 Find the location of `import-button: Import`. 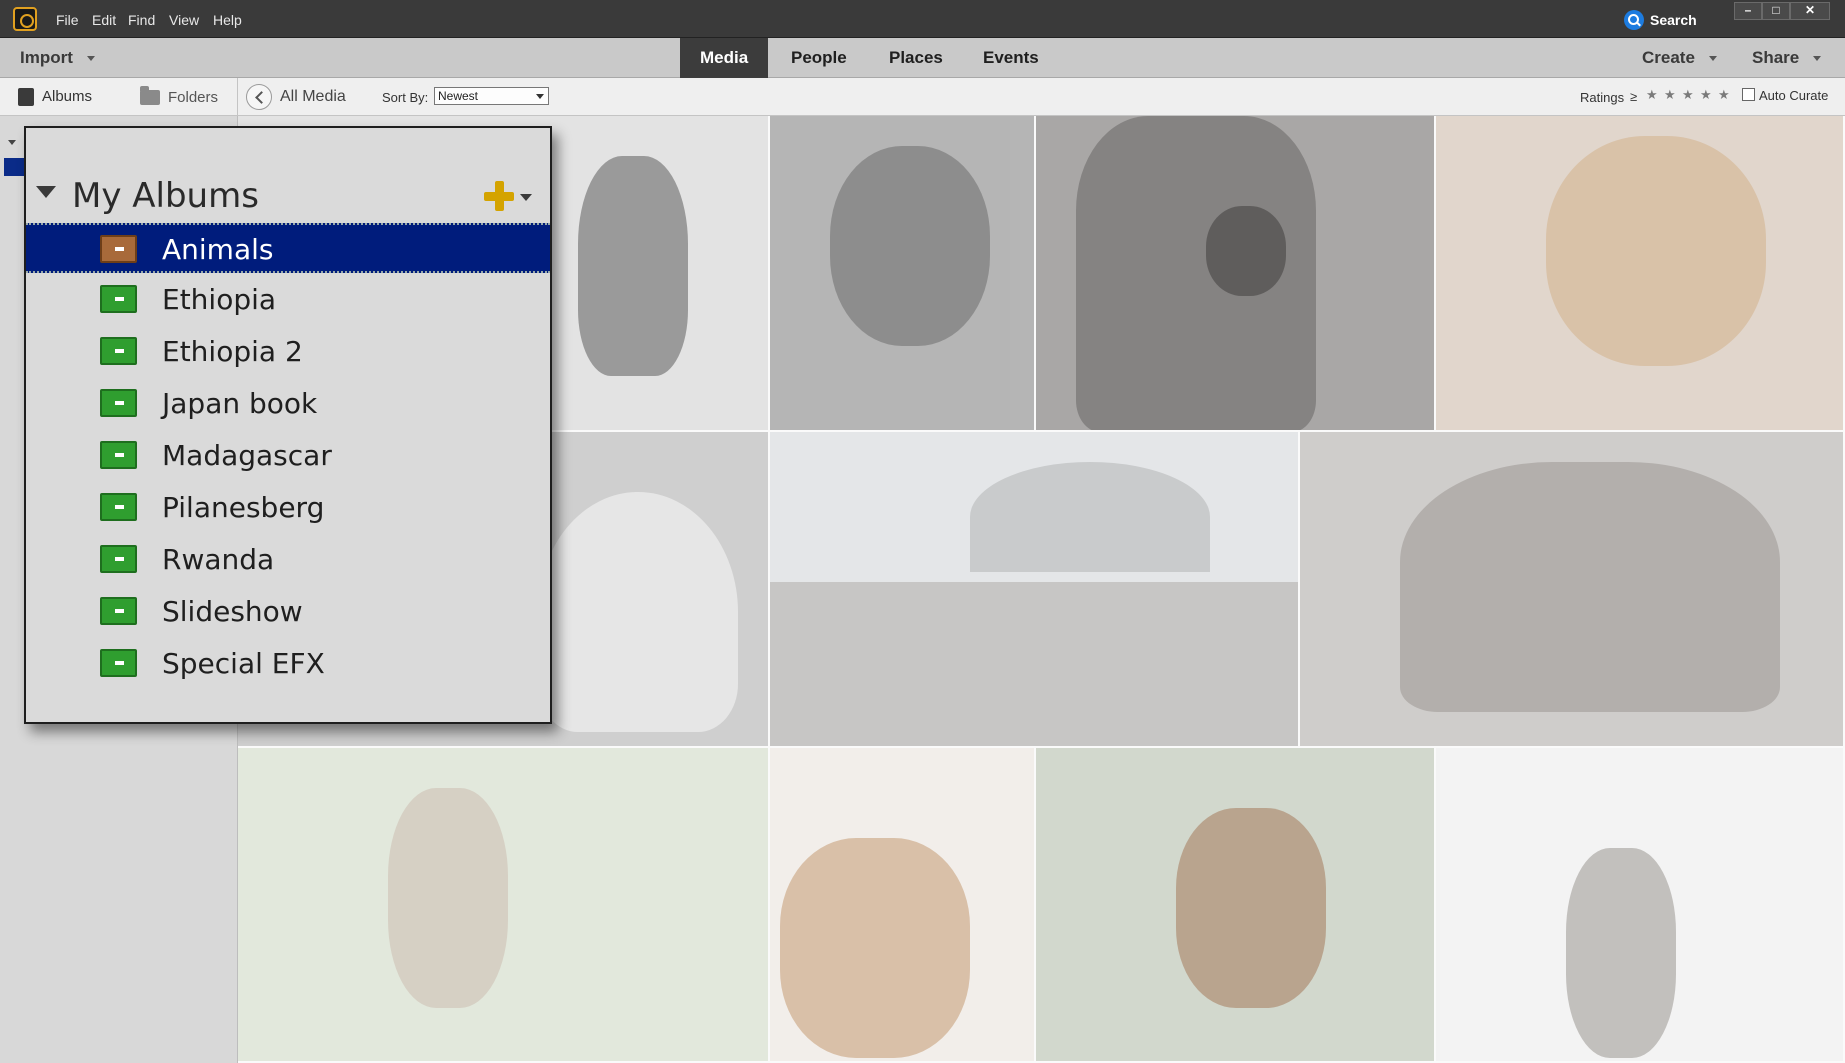

import-button: Import is located at coordinates (57, 58).